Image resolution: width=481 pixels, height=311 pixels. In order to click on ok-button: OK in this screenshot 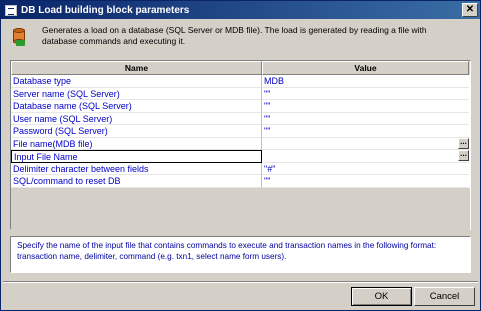, I will do `click(381, 296)`.